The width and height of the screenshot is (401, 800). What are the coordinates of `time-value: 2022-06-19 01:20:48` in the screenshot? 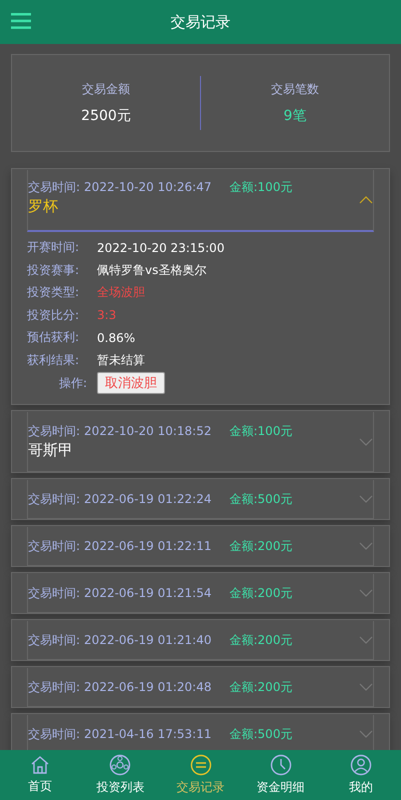 It's located at (148, 687).